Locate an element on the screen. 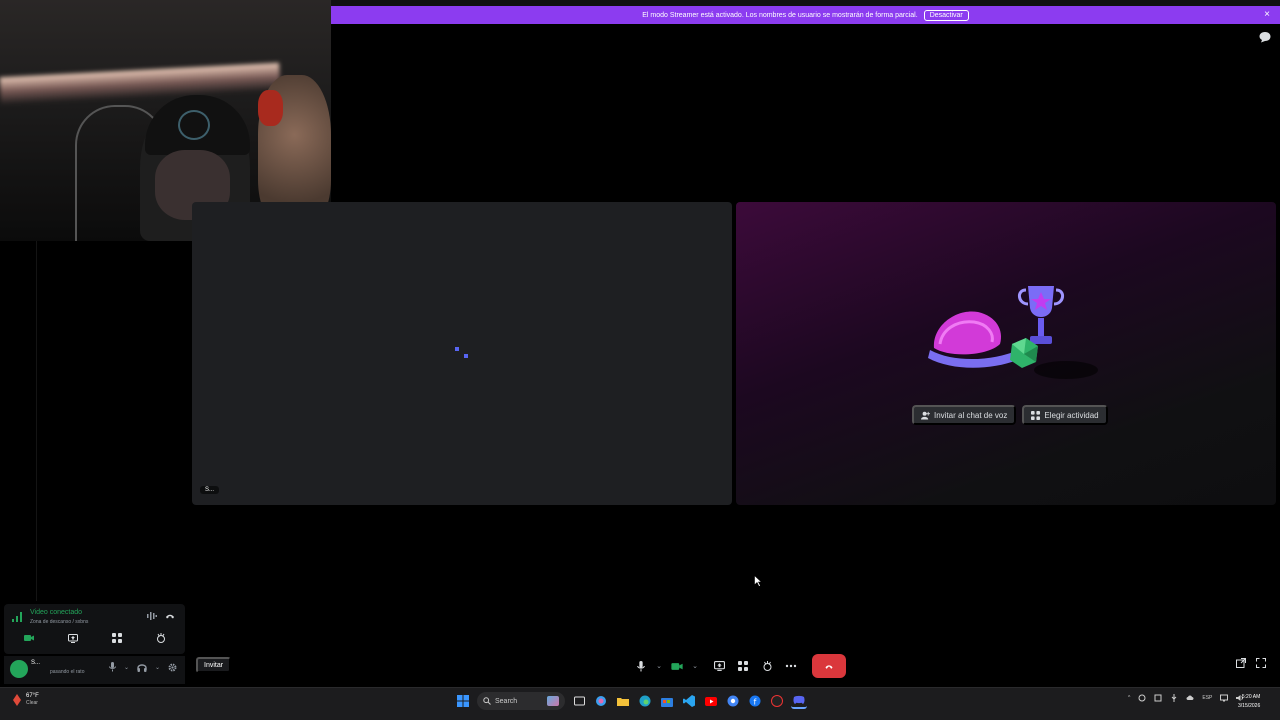 This screenshot has height=720, width=1280. weather-description: Clear is located at coordinates (32, 703).